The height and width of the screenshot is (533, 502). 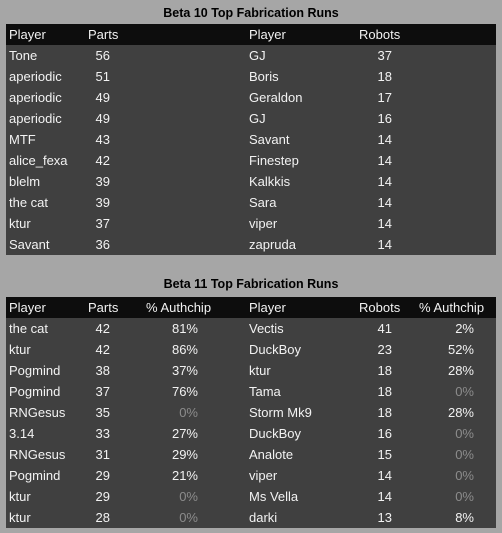 I want to click on player-cell: 3.14, so click(x=22, y=433).